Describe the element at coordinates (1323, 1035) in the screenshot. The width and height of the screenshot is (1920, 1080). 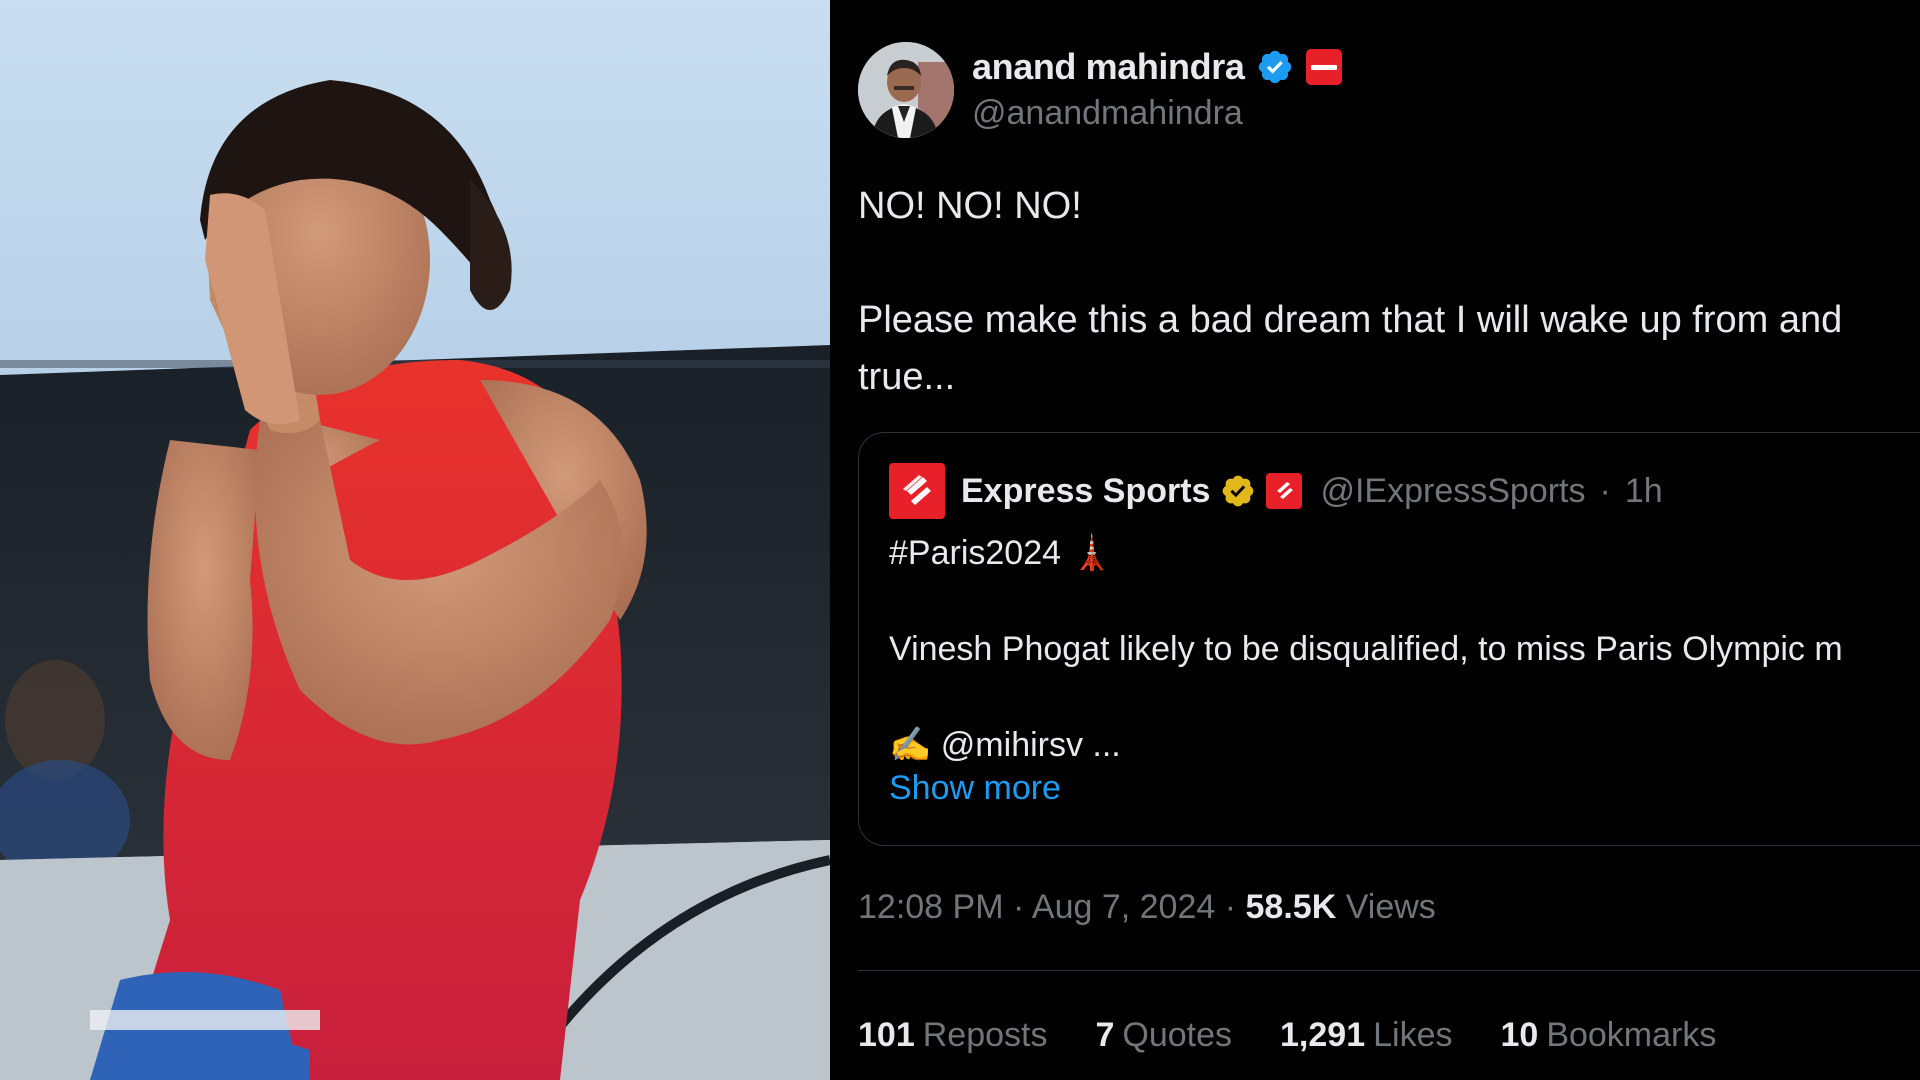
I see `likes-count: 1,291` at that location.